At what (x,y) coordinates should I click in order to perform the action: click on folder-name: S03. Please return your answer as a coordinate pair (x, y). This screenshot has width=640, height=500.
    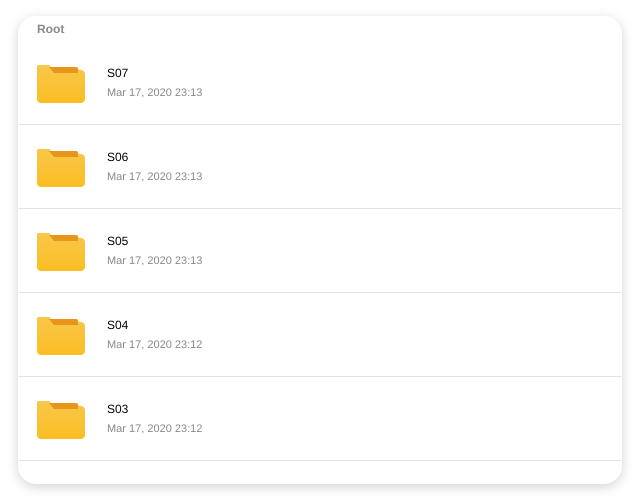
    Looking at the image, I should click on (118, 409).